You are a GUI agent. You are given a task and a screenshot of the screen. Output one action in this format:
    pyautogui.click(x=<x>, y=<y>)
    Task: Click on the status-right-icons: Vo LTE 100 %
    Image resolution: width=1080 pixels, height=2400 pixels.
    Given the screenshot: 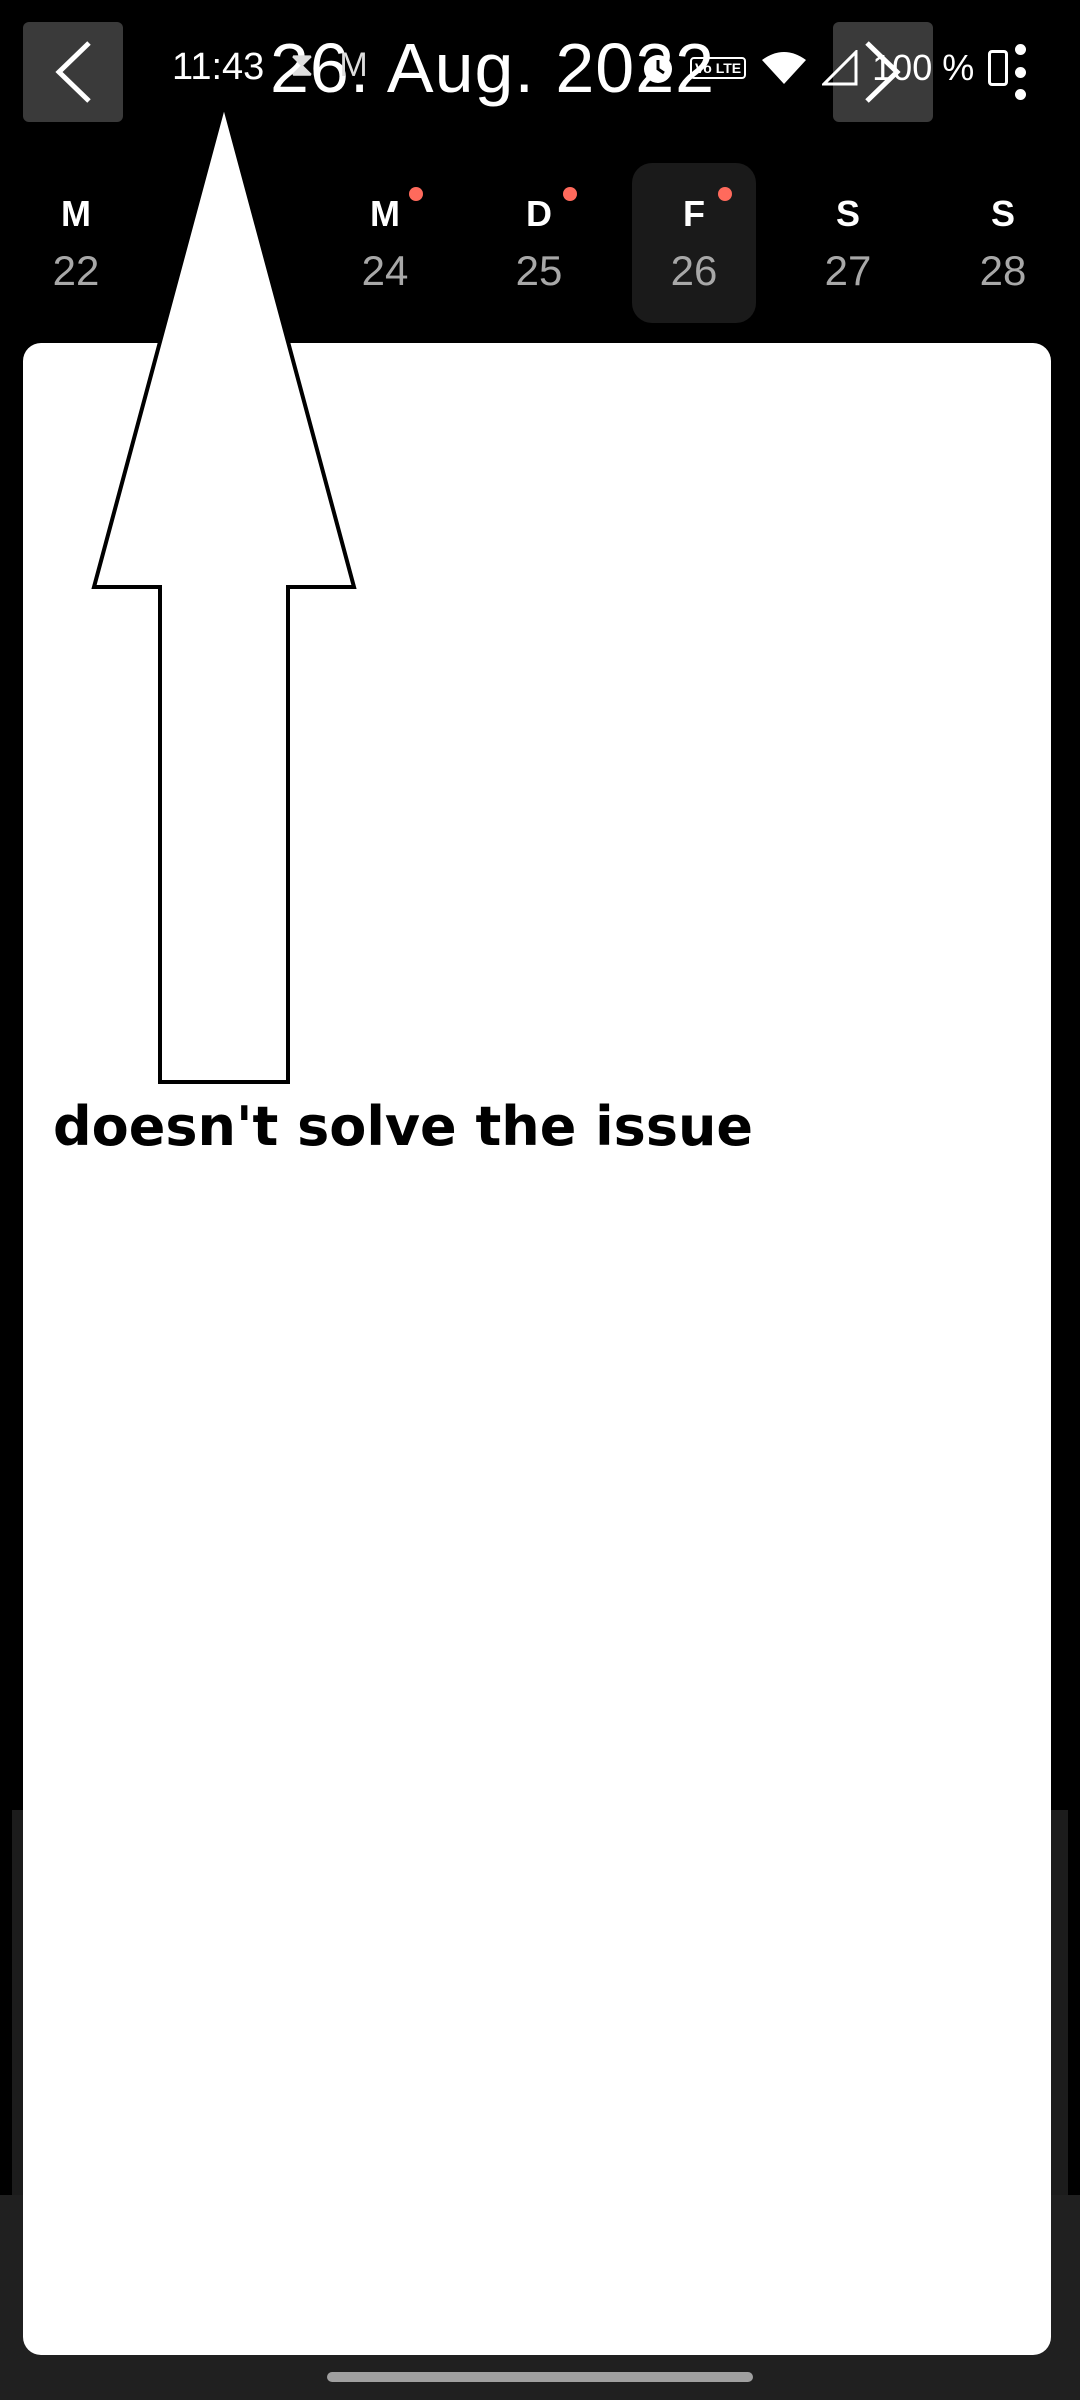 What is the action you would take?
    pyautogui.click(x=824, y=68)
    